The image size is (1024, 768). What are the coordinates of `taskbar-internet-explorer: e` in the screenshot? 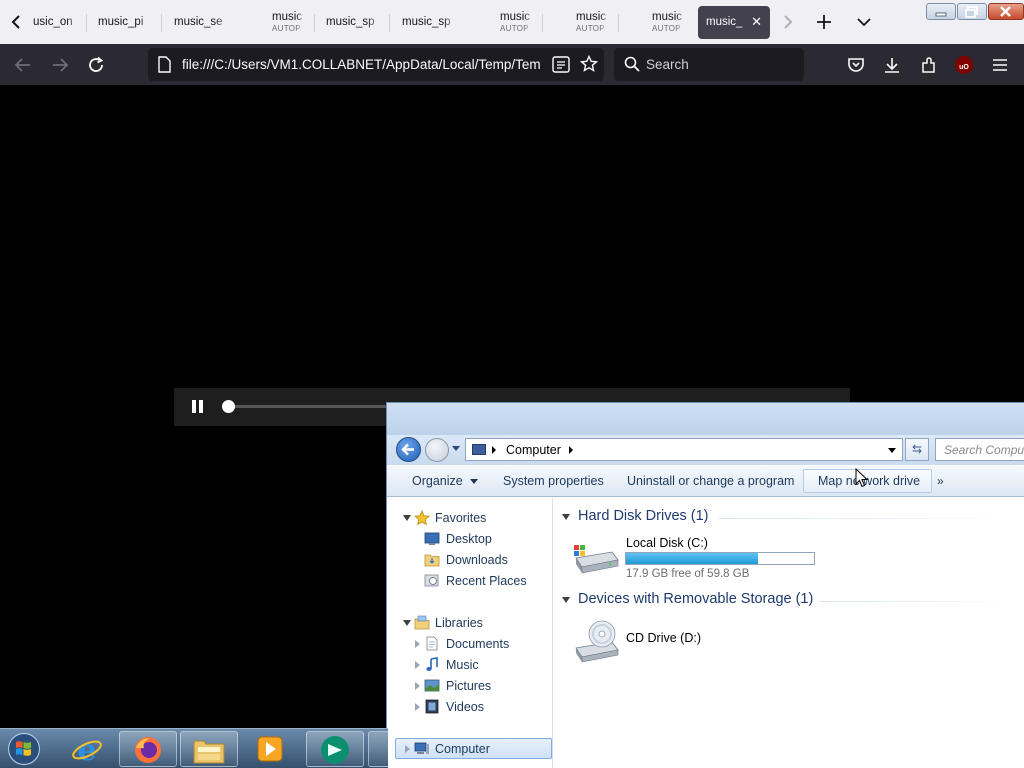 It's located at (87, 749).